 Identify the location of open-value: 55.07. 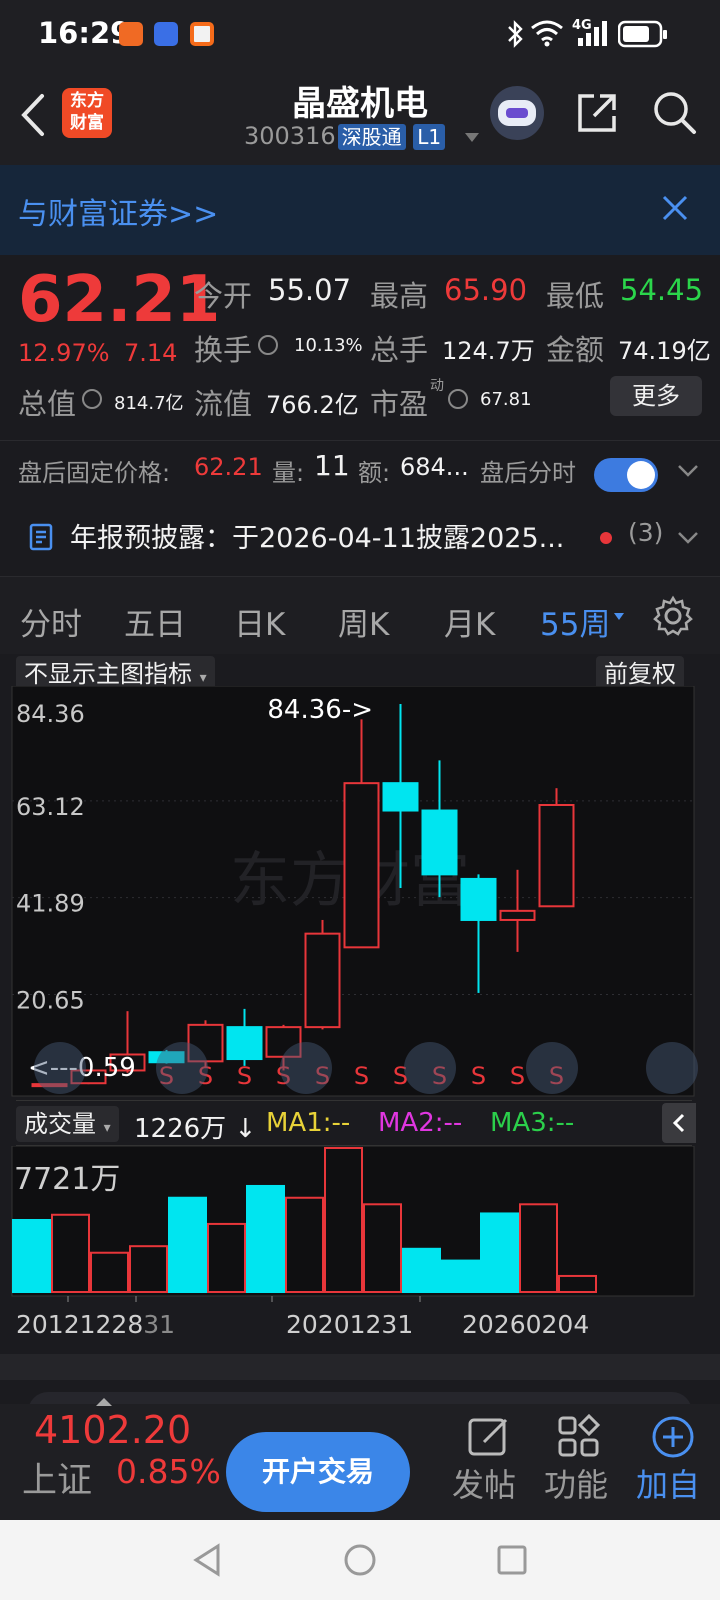
(310, 290).